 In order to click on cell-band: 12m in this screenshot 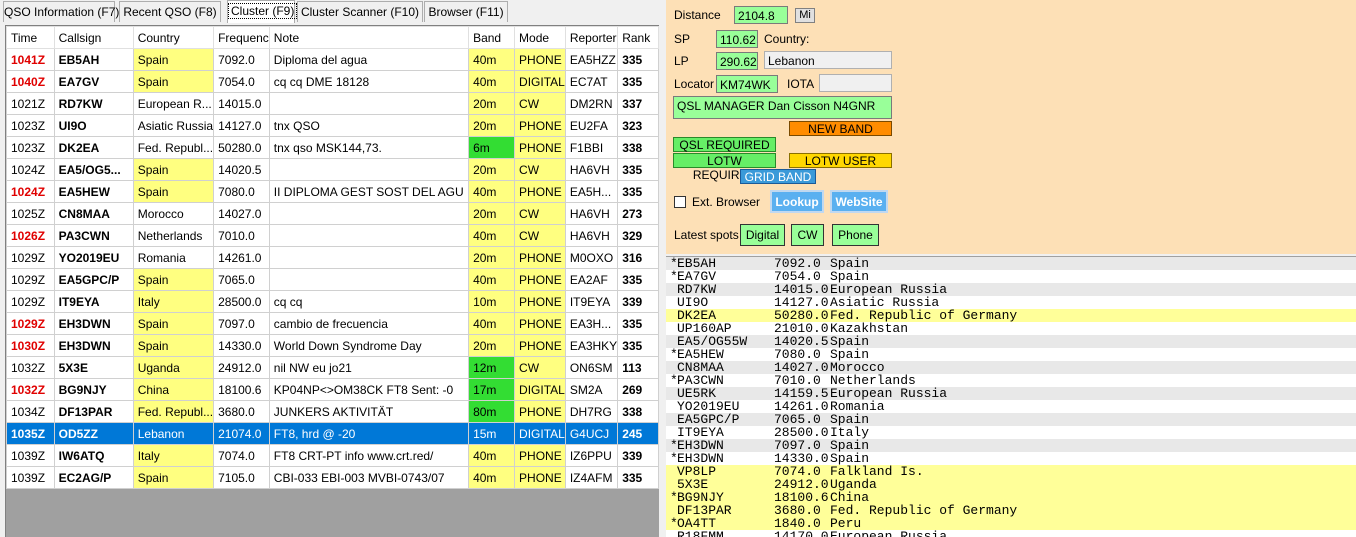, I will do `click(492, 367)`.